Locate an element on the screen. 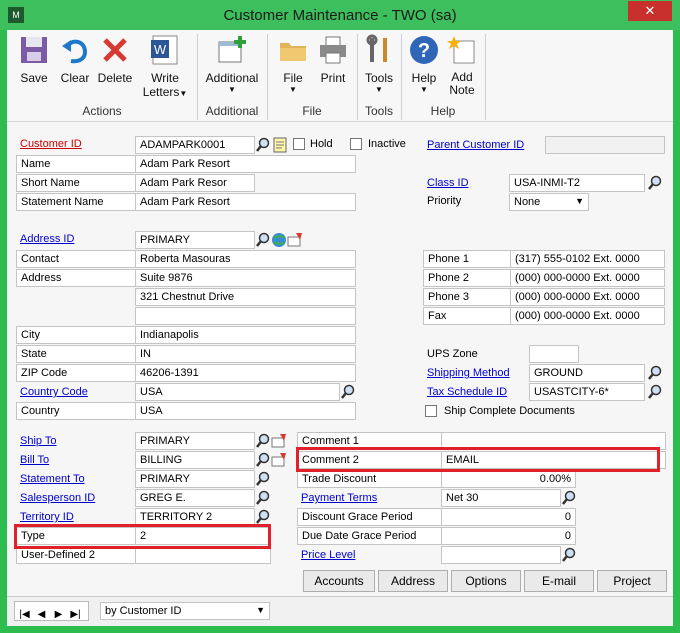 The image size is (680, 633). write-letters-button: W Write Letters▼ is located at coordinates (165, 69).